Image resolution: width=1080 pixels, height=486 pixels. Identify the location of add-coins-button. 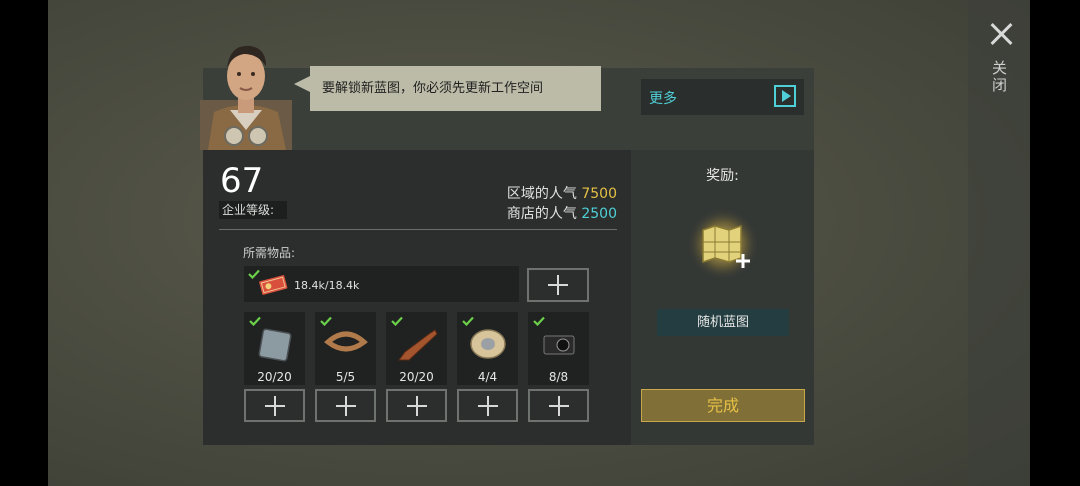
(558, 285).